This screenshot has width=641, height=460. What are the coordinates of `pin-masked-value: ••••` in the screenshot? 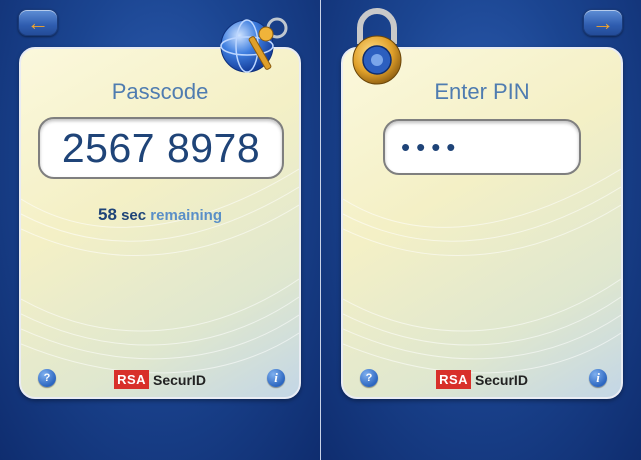 It's located at (431, 146).